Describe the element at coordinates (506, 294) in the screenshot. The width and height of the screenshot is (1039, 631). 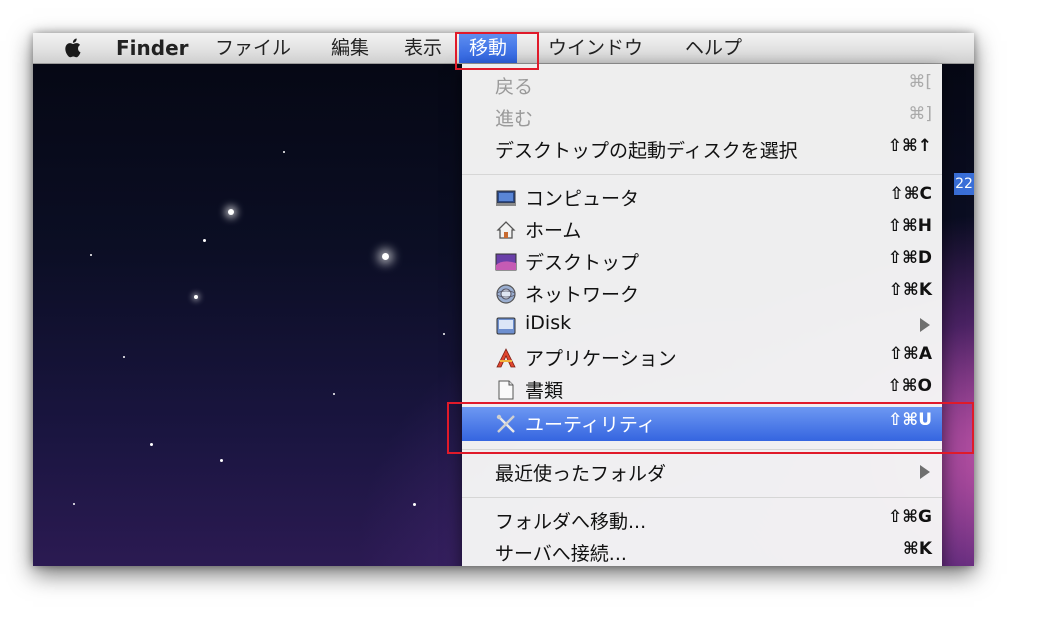
I see `network-icon` at that location.